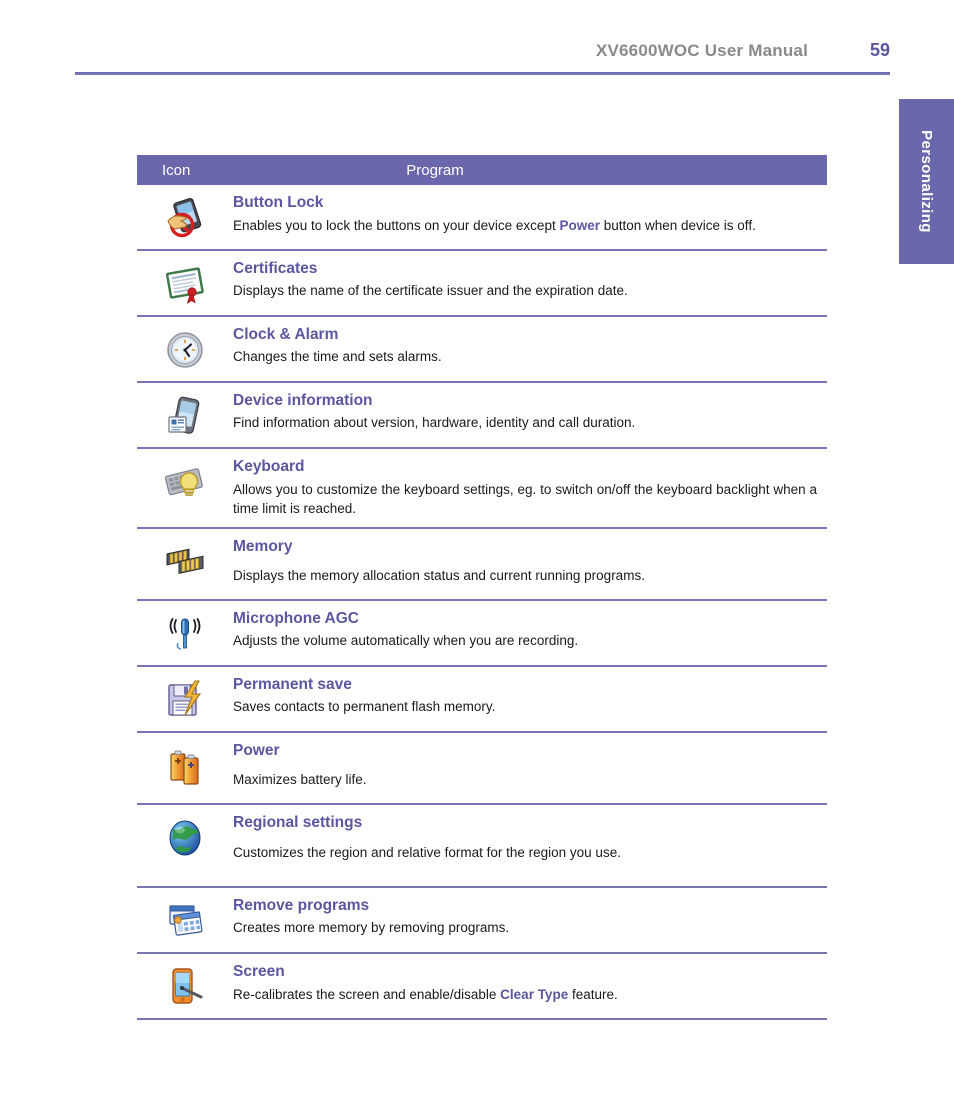 This screenshot has width=954, height=1113. Describe the element at coordinates (593, 995) in the screenshot. I see `desc-text-post: feature.` at that location.